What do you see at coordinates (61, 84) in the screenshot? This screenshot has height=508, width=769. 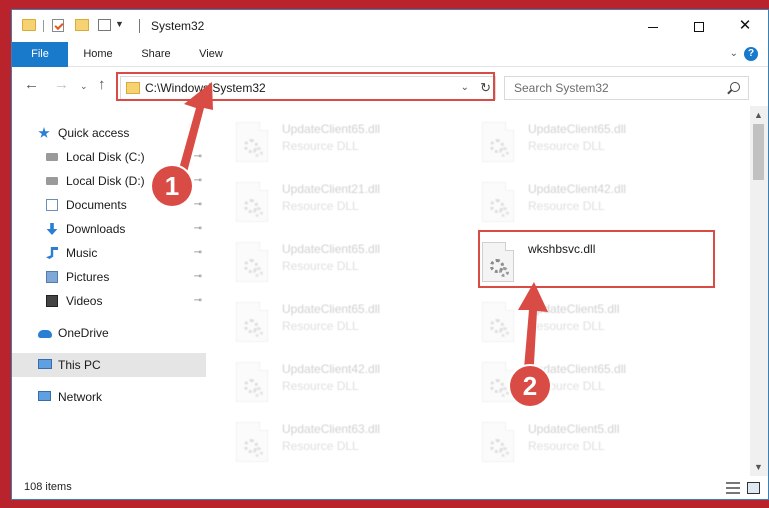 I see `forward-button: →` at bounding box center [61, 84].